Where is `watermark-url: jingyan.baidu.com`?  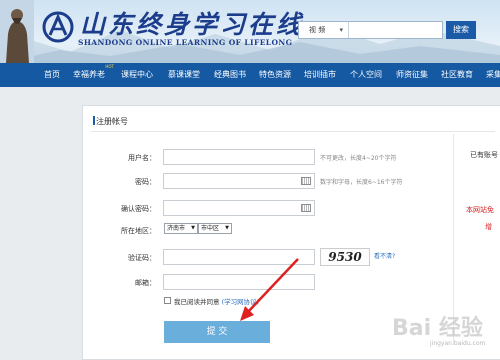 watermark-url: jingyan.baidu.com is located at coordinates (458, 343).